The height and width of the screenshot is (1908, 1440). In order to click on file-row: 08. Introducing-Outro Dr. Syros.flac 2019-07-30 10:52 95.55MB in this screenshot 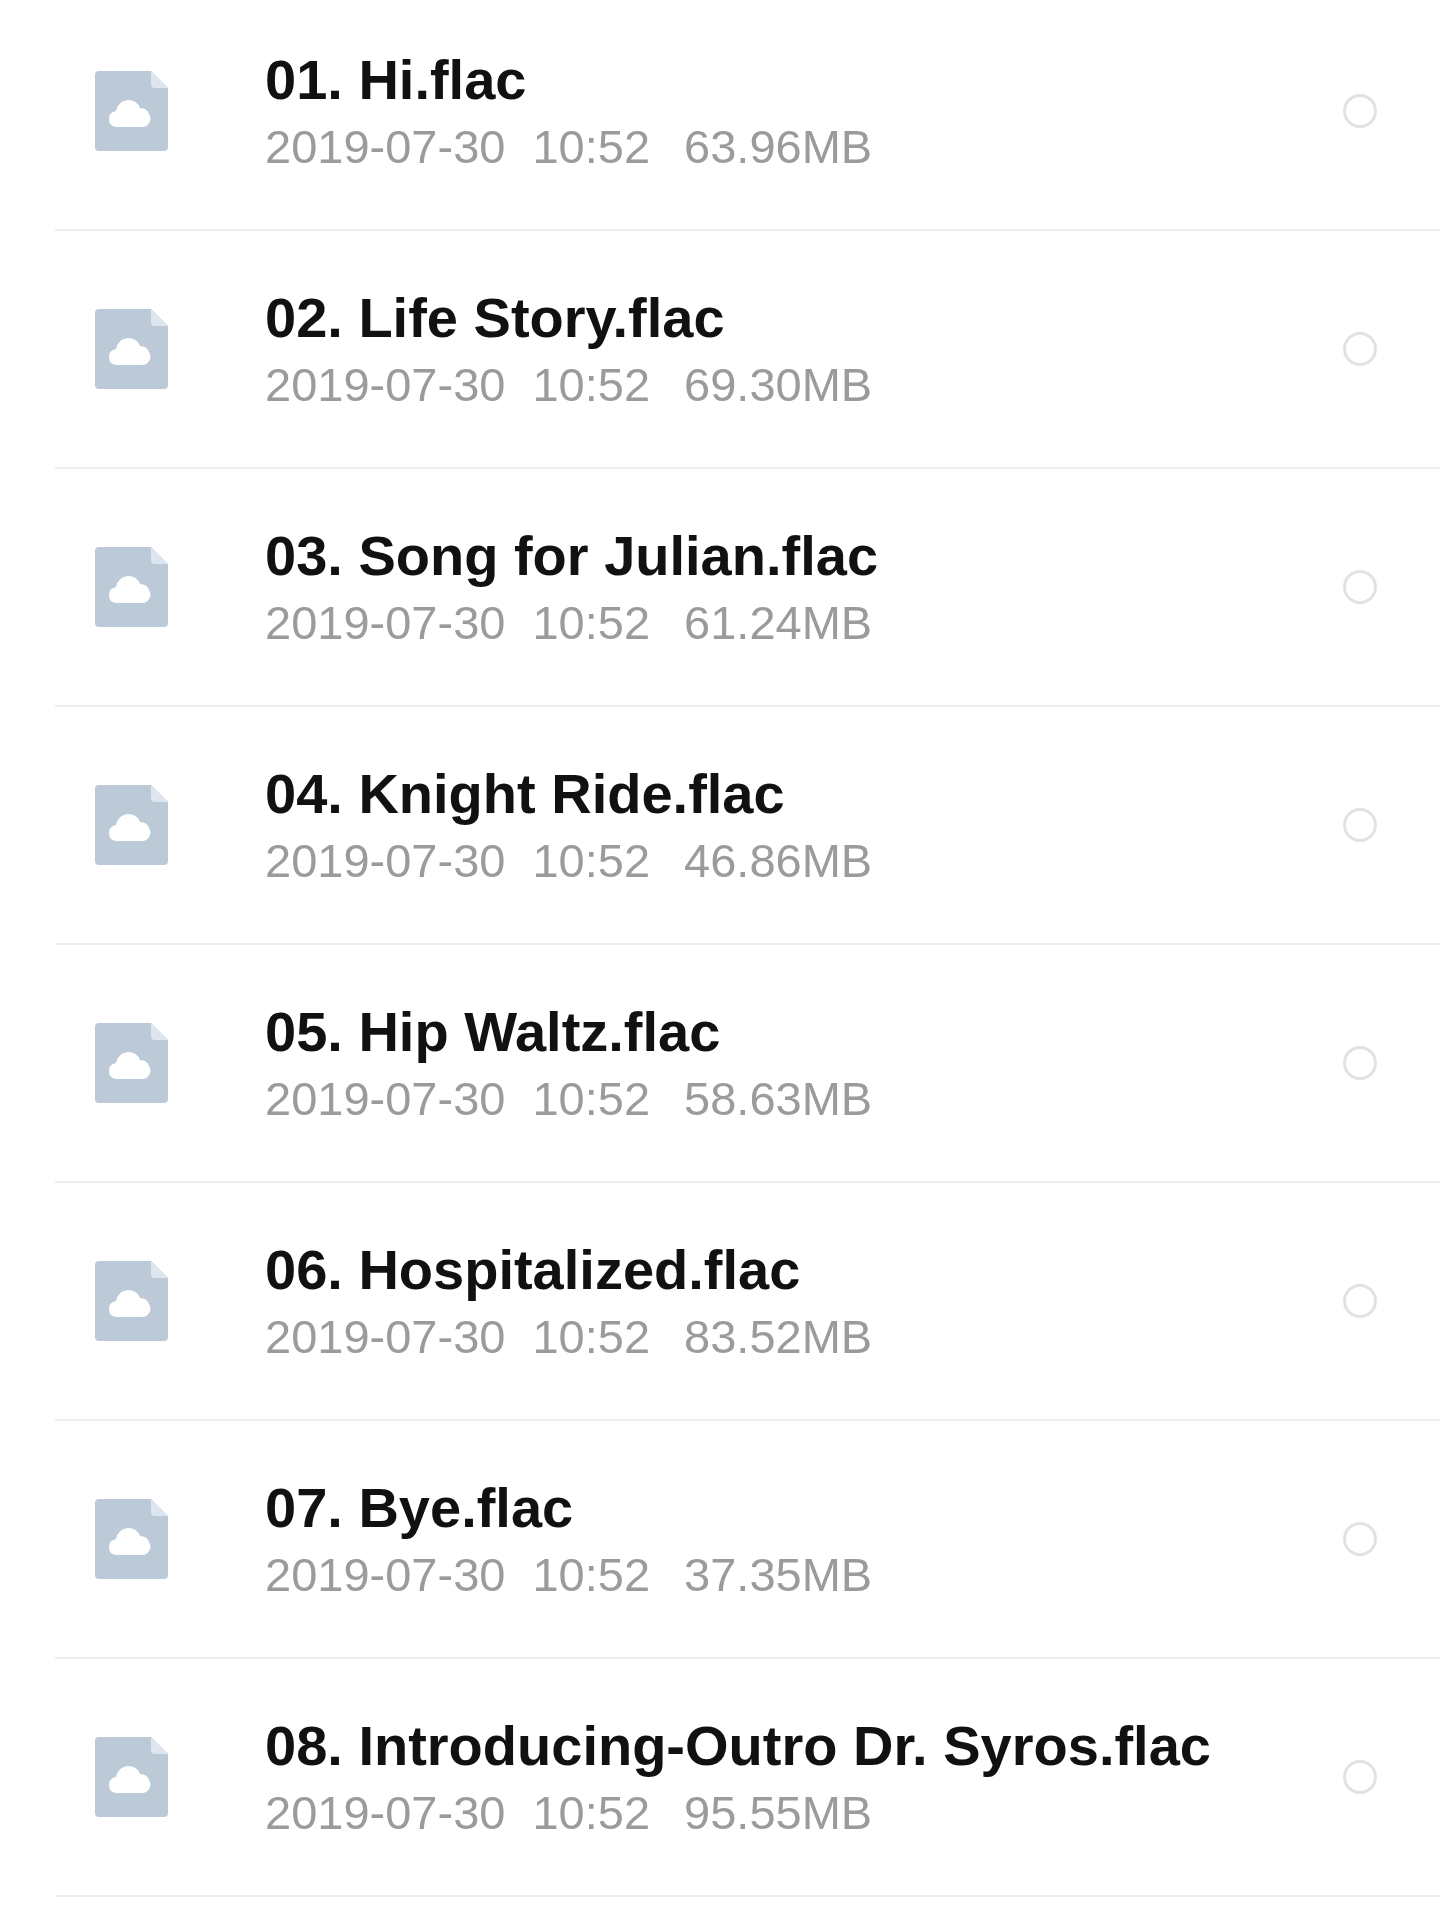, I will do `click(747, 1778)`.